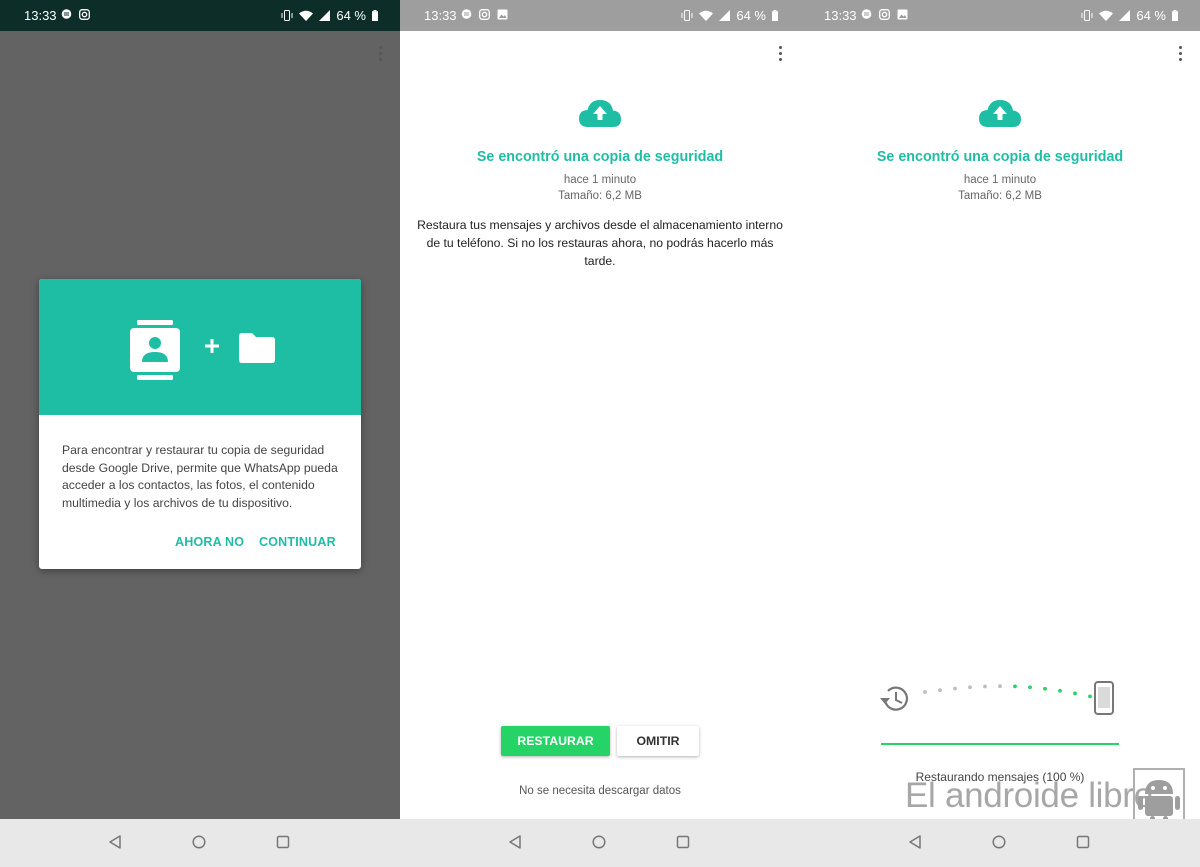  What do you see at coordinates (257, 348) in the screenshot?
I see `folder-icon` at bounding box center [257, 348].